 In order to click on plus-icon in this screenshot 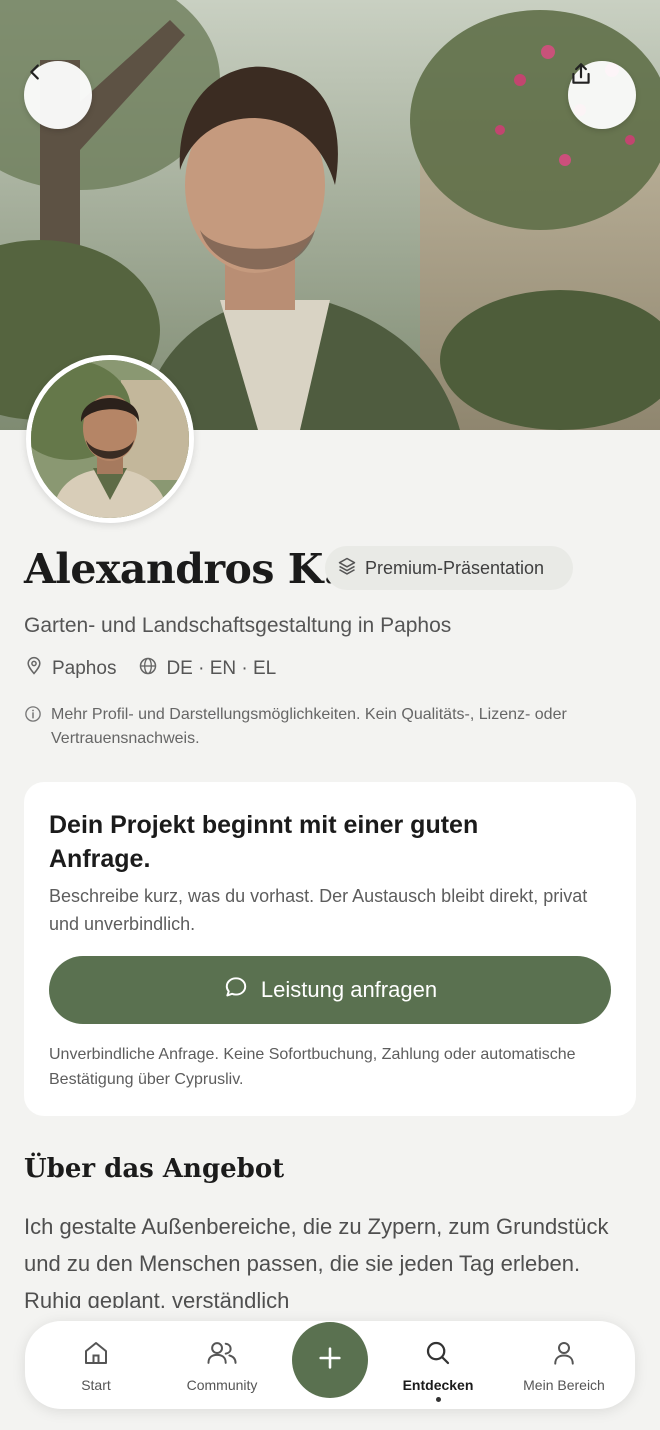, I will do `click(330, 1360)`.